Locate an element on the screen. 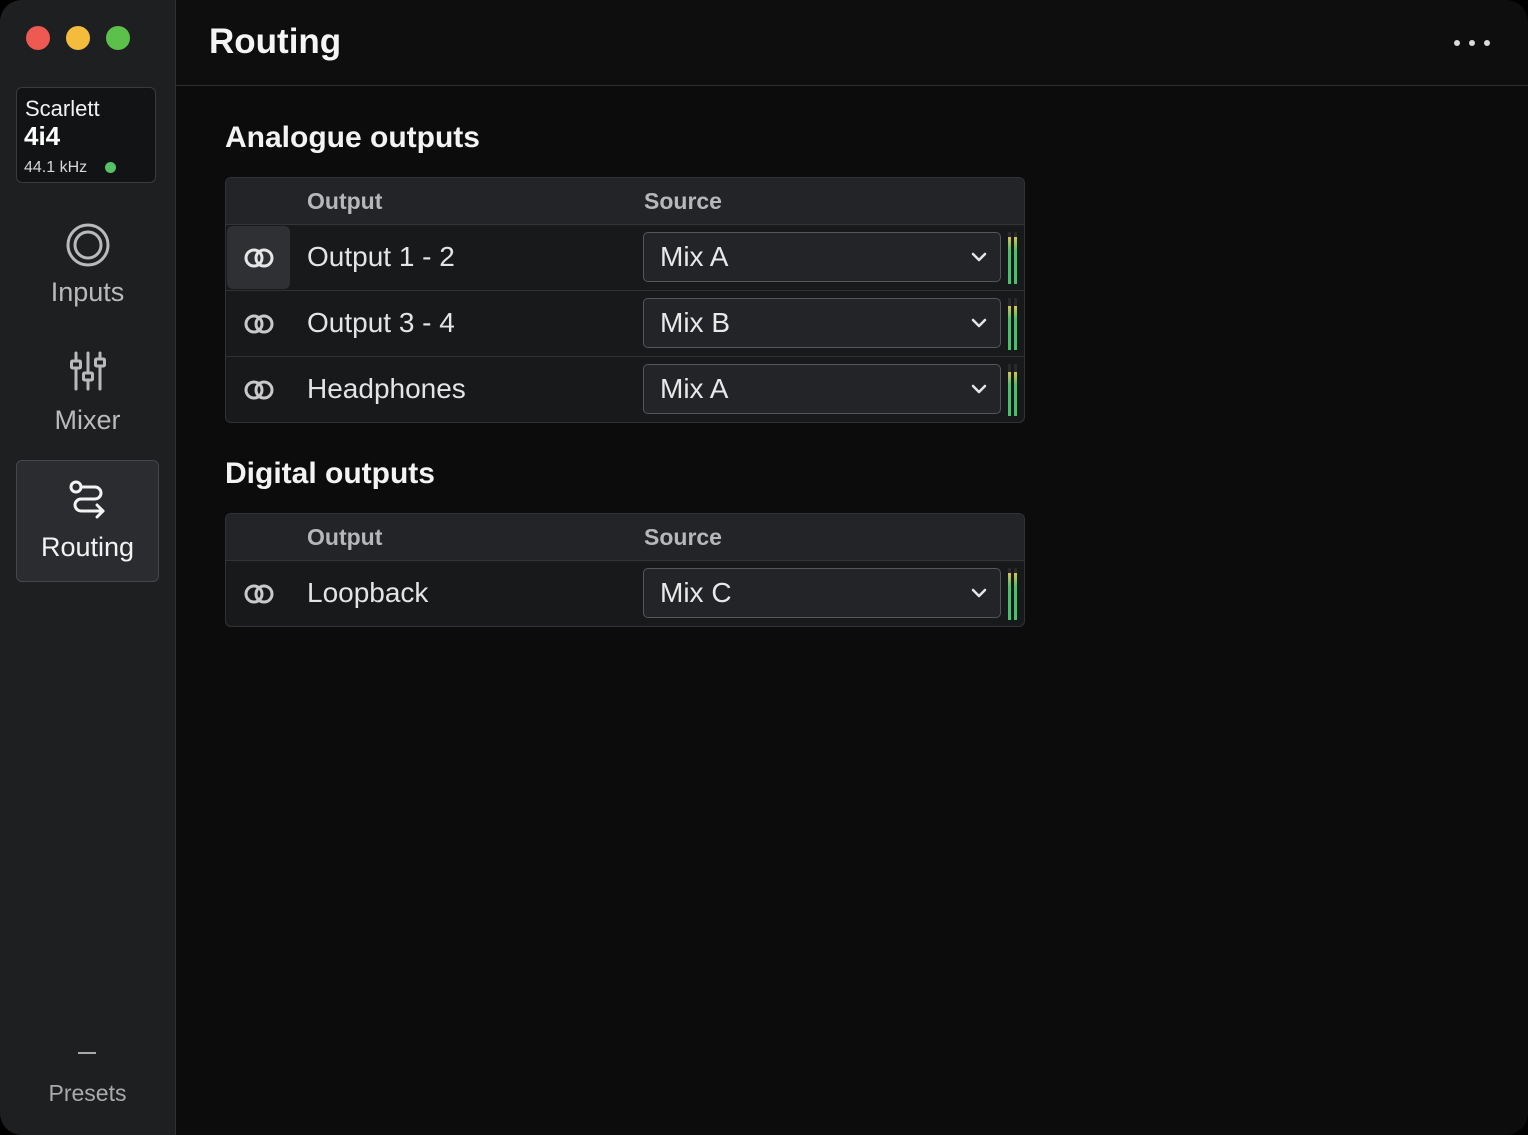  source-select: Mix B is located at coordinates (822, 323).